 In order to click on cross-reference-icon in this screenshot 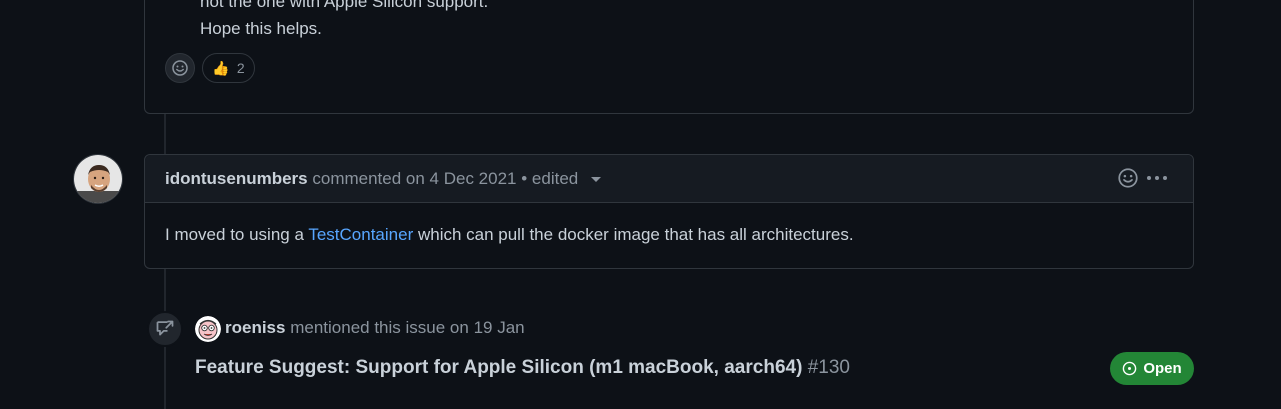, I will do `click(165, 328)`.